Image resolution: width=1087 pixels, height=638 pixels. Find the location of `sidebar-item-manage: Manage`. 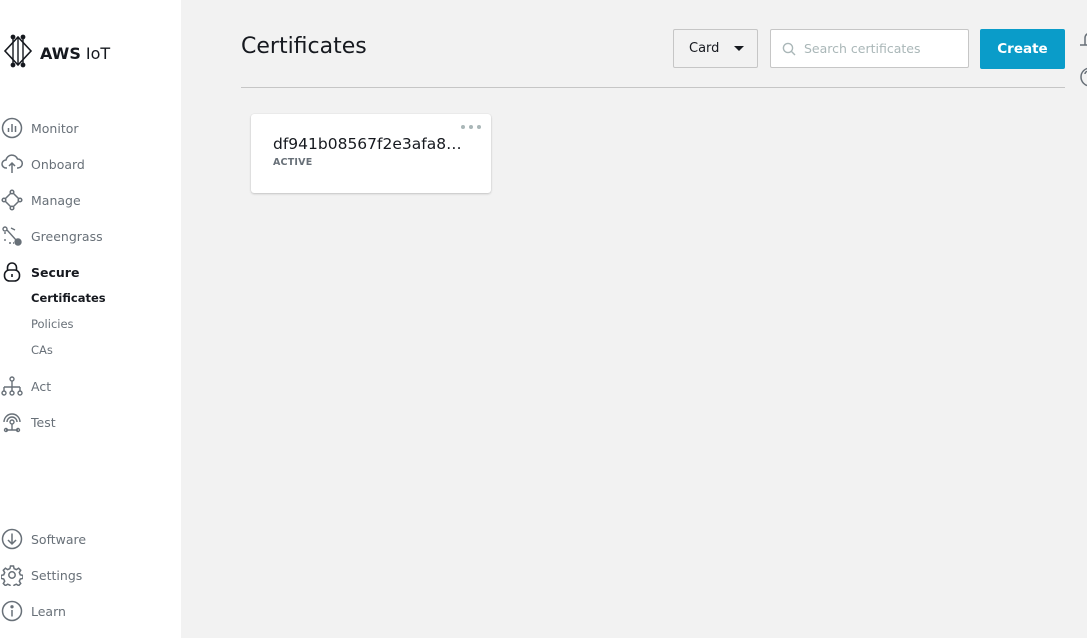

sidebar-item-manage: Manage is located at coordinates (40, 200).